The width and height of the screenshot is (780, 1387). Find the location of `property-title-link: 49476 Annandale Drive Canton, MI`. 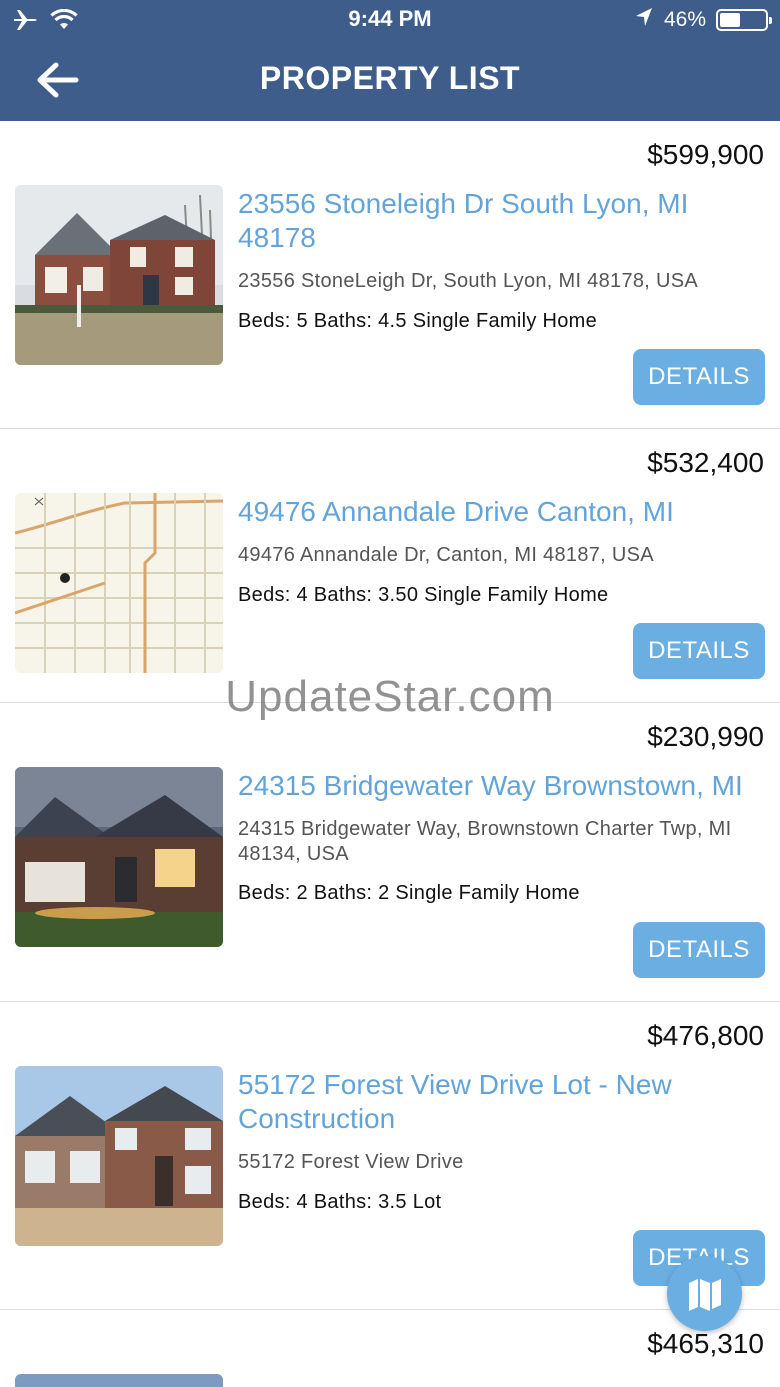

property-title-link: 49476 Annandale Drive Canton, MI is located at coordinates (498, 512).